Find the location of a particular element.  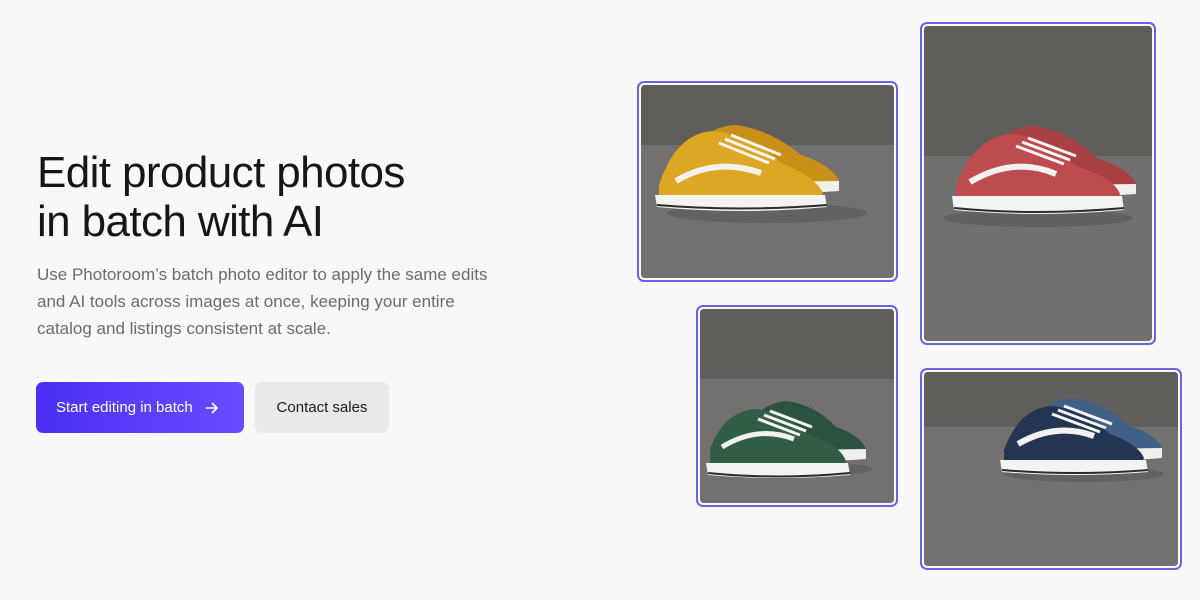

contact-sales-button: Contact sales is located at coordinates (322, 407).